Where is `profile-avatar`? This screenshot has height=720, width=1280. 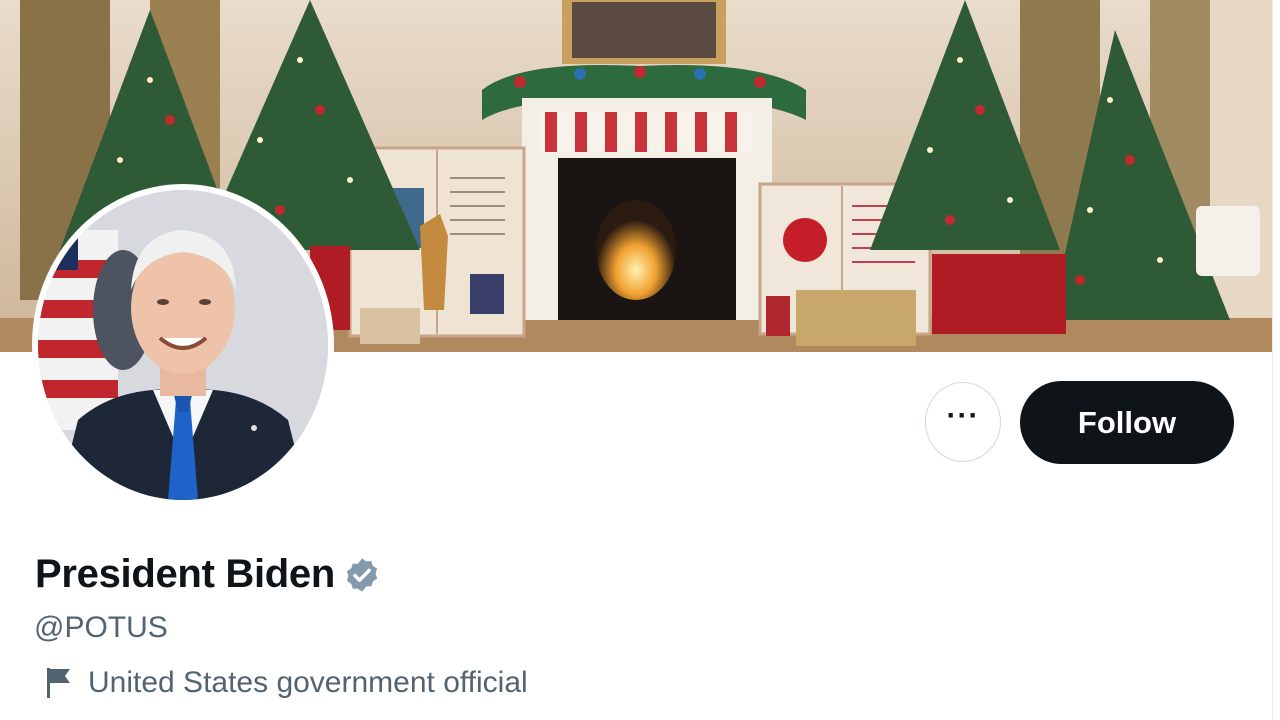 profile-avatar is located at coordinates (183, 345).